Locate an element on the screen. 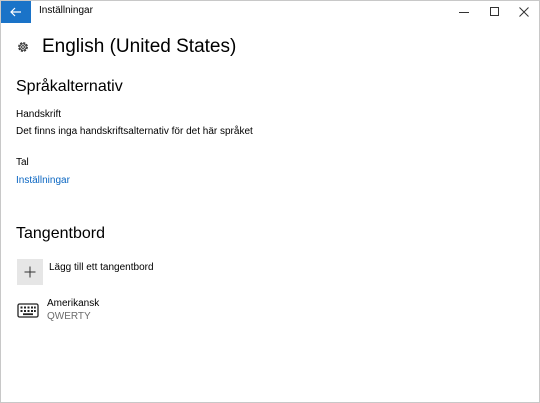 This screenshot has width=540, height=403. add-keyboard-button: Lägg till ett tangentbord is located at coordinates (85, 272).